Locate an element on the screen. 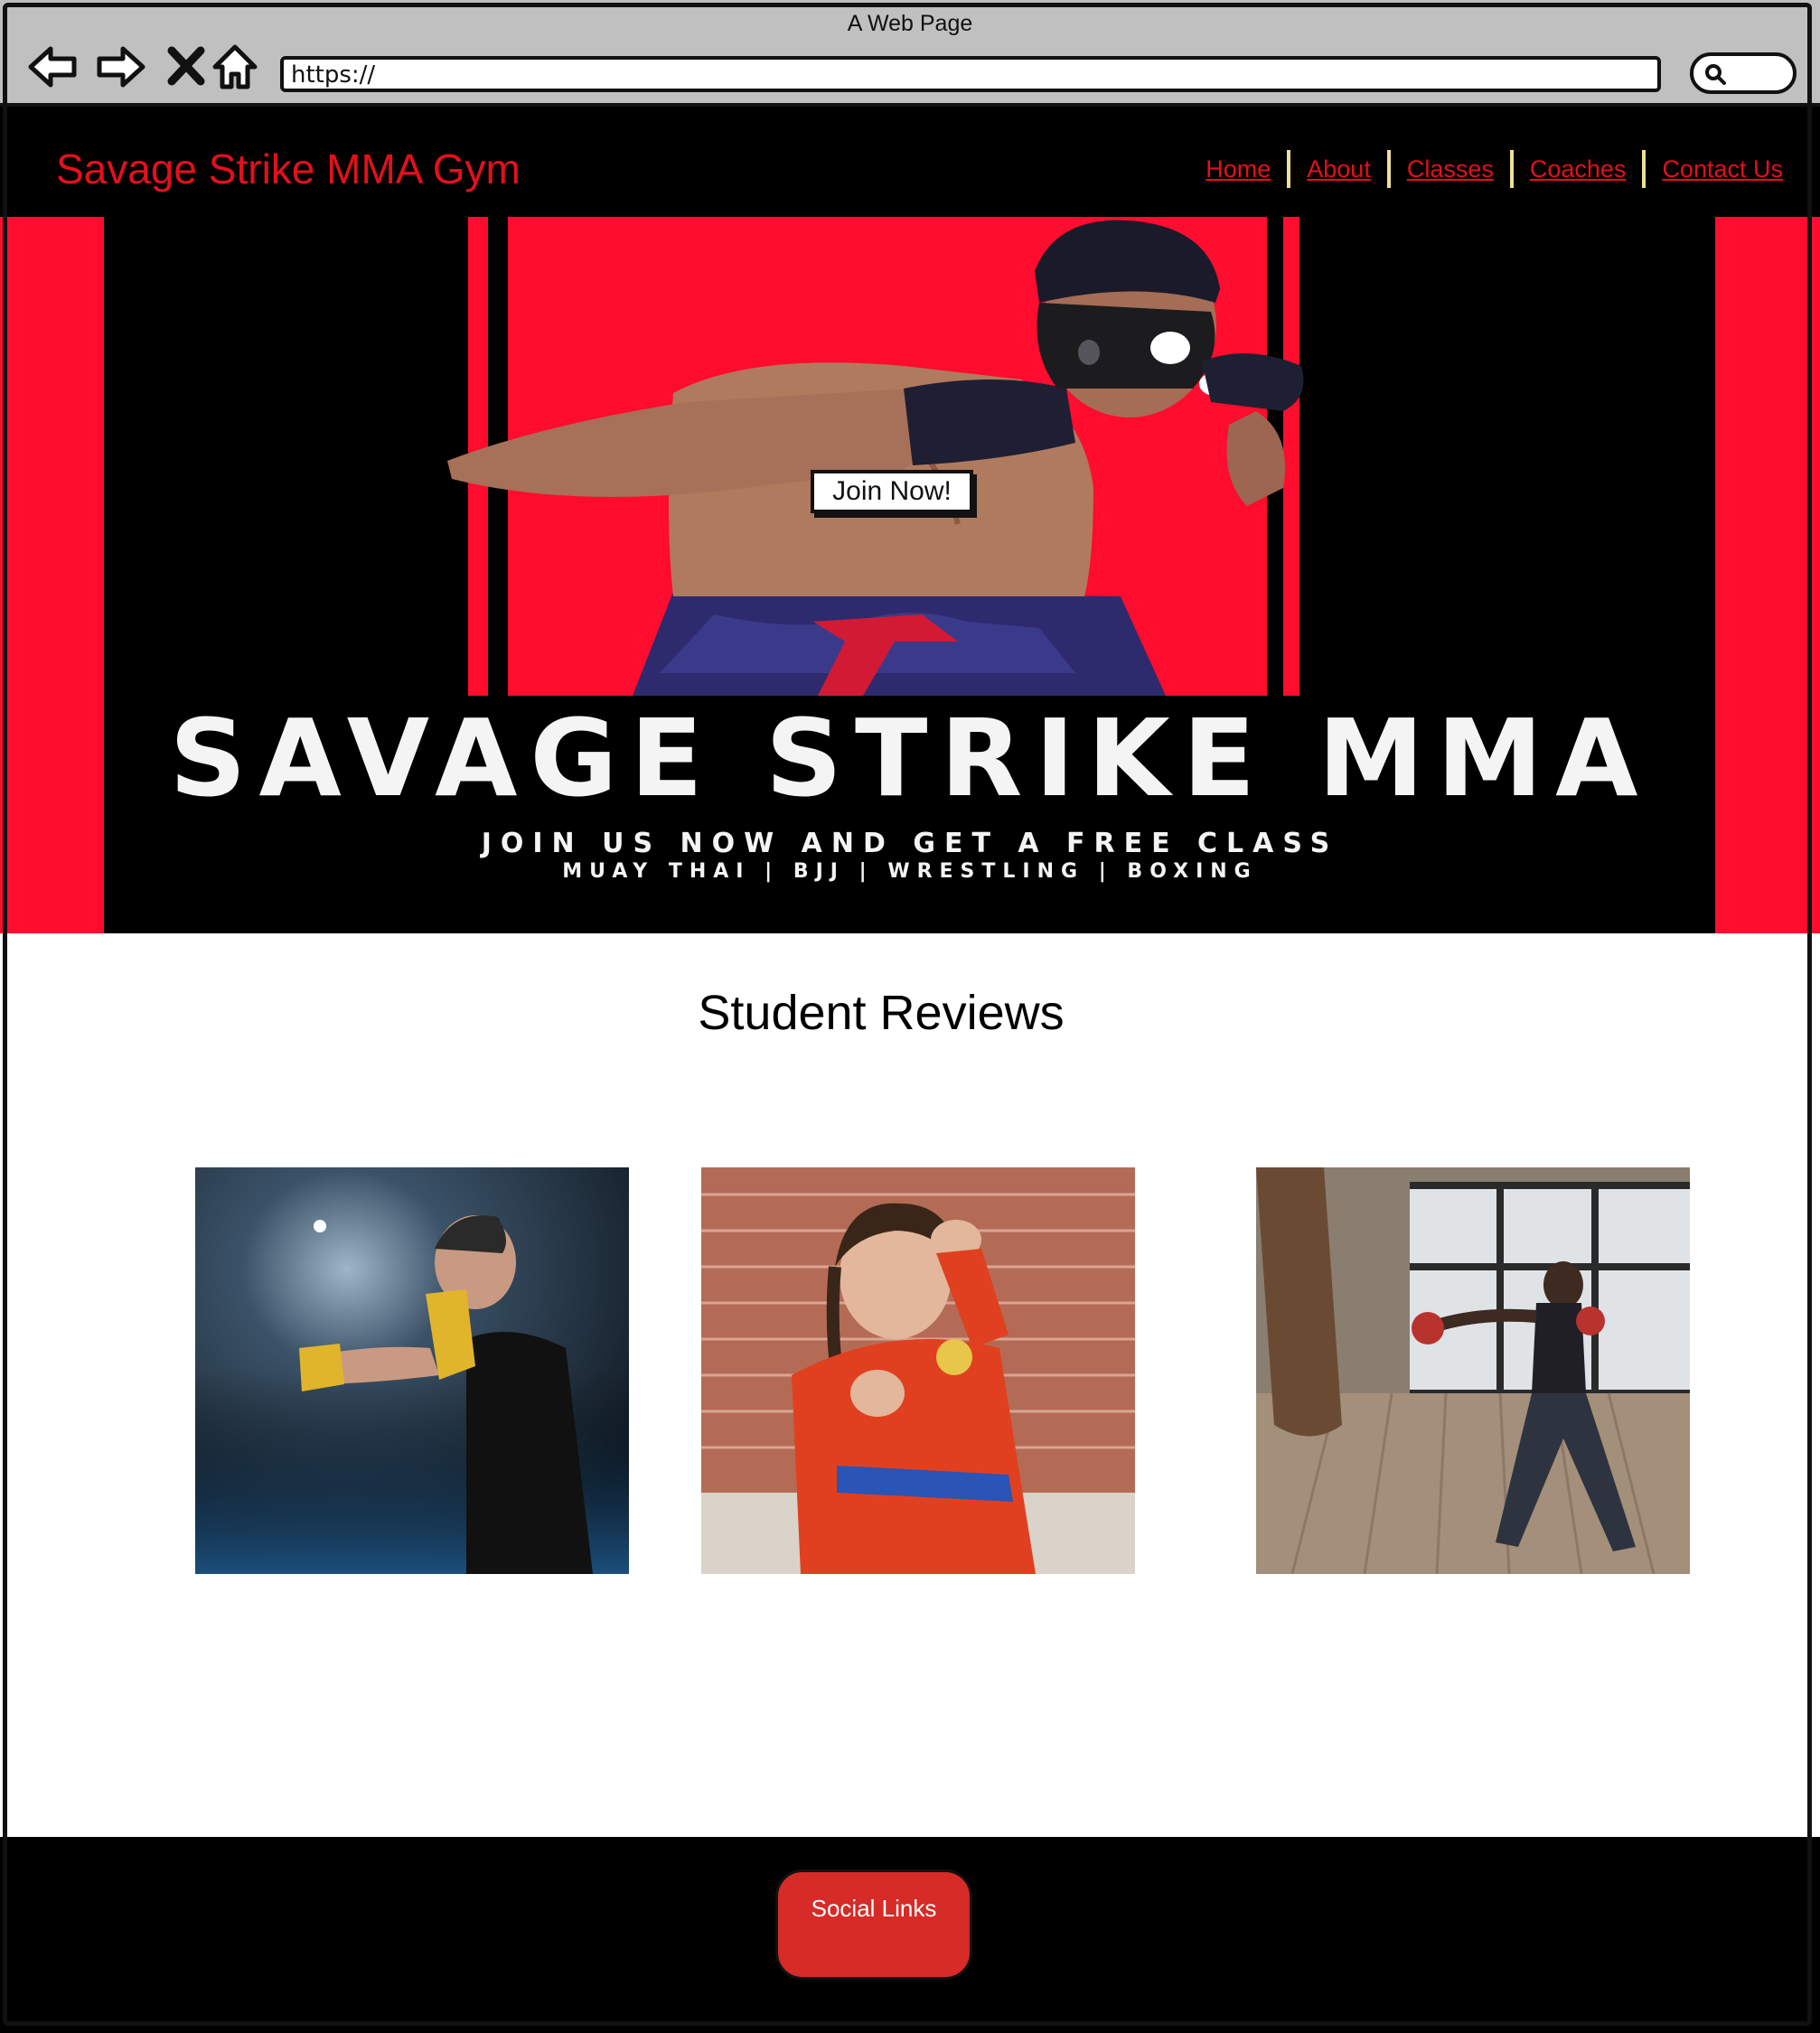 This screenshot has width=1820, height=2033. social-links-button: Social Links is located at coordinates (873, 1924).